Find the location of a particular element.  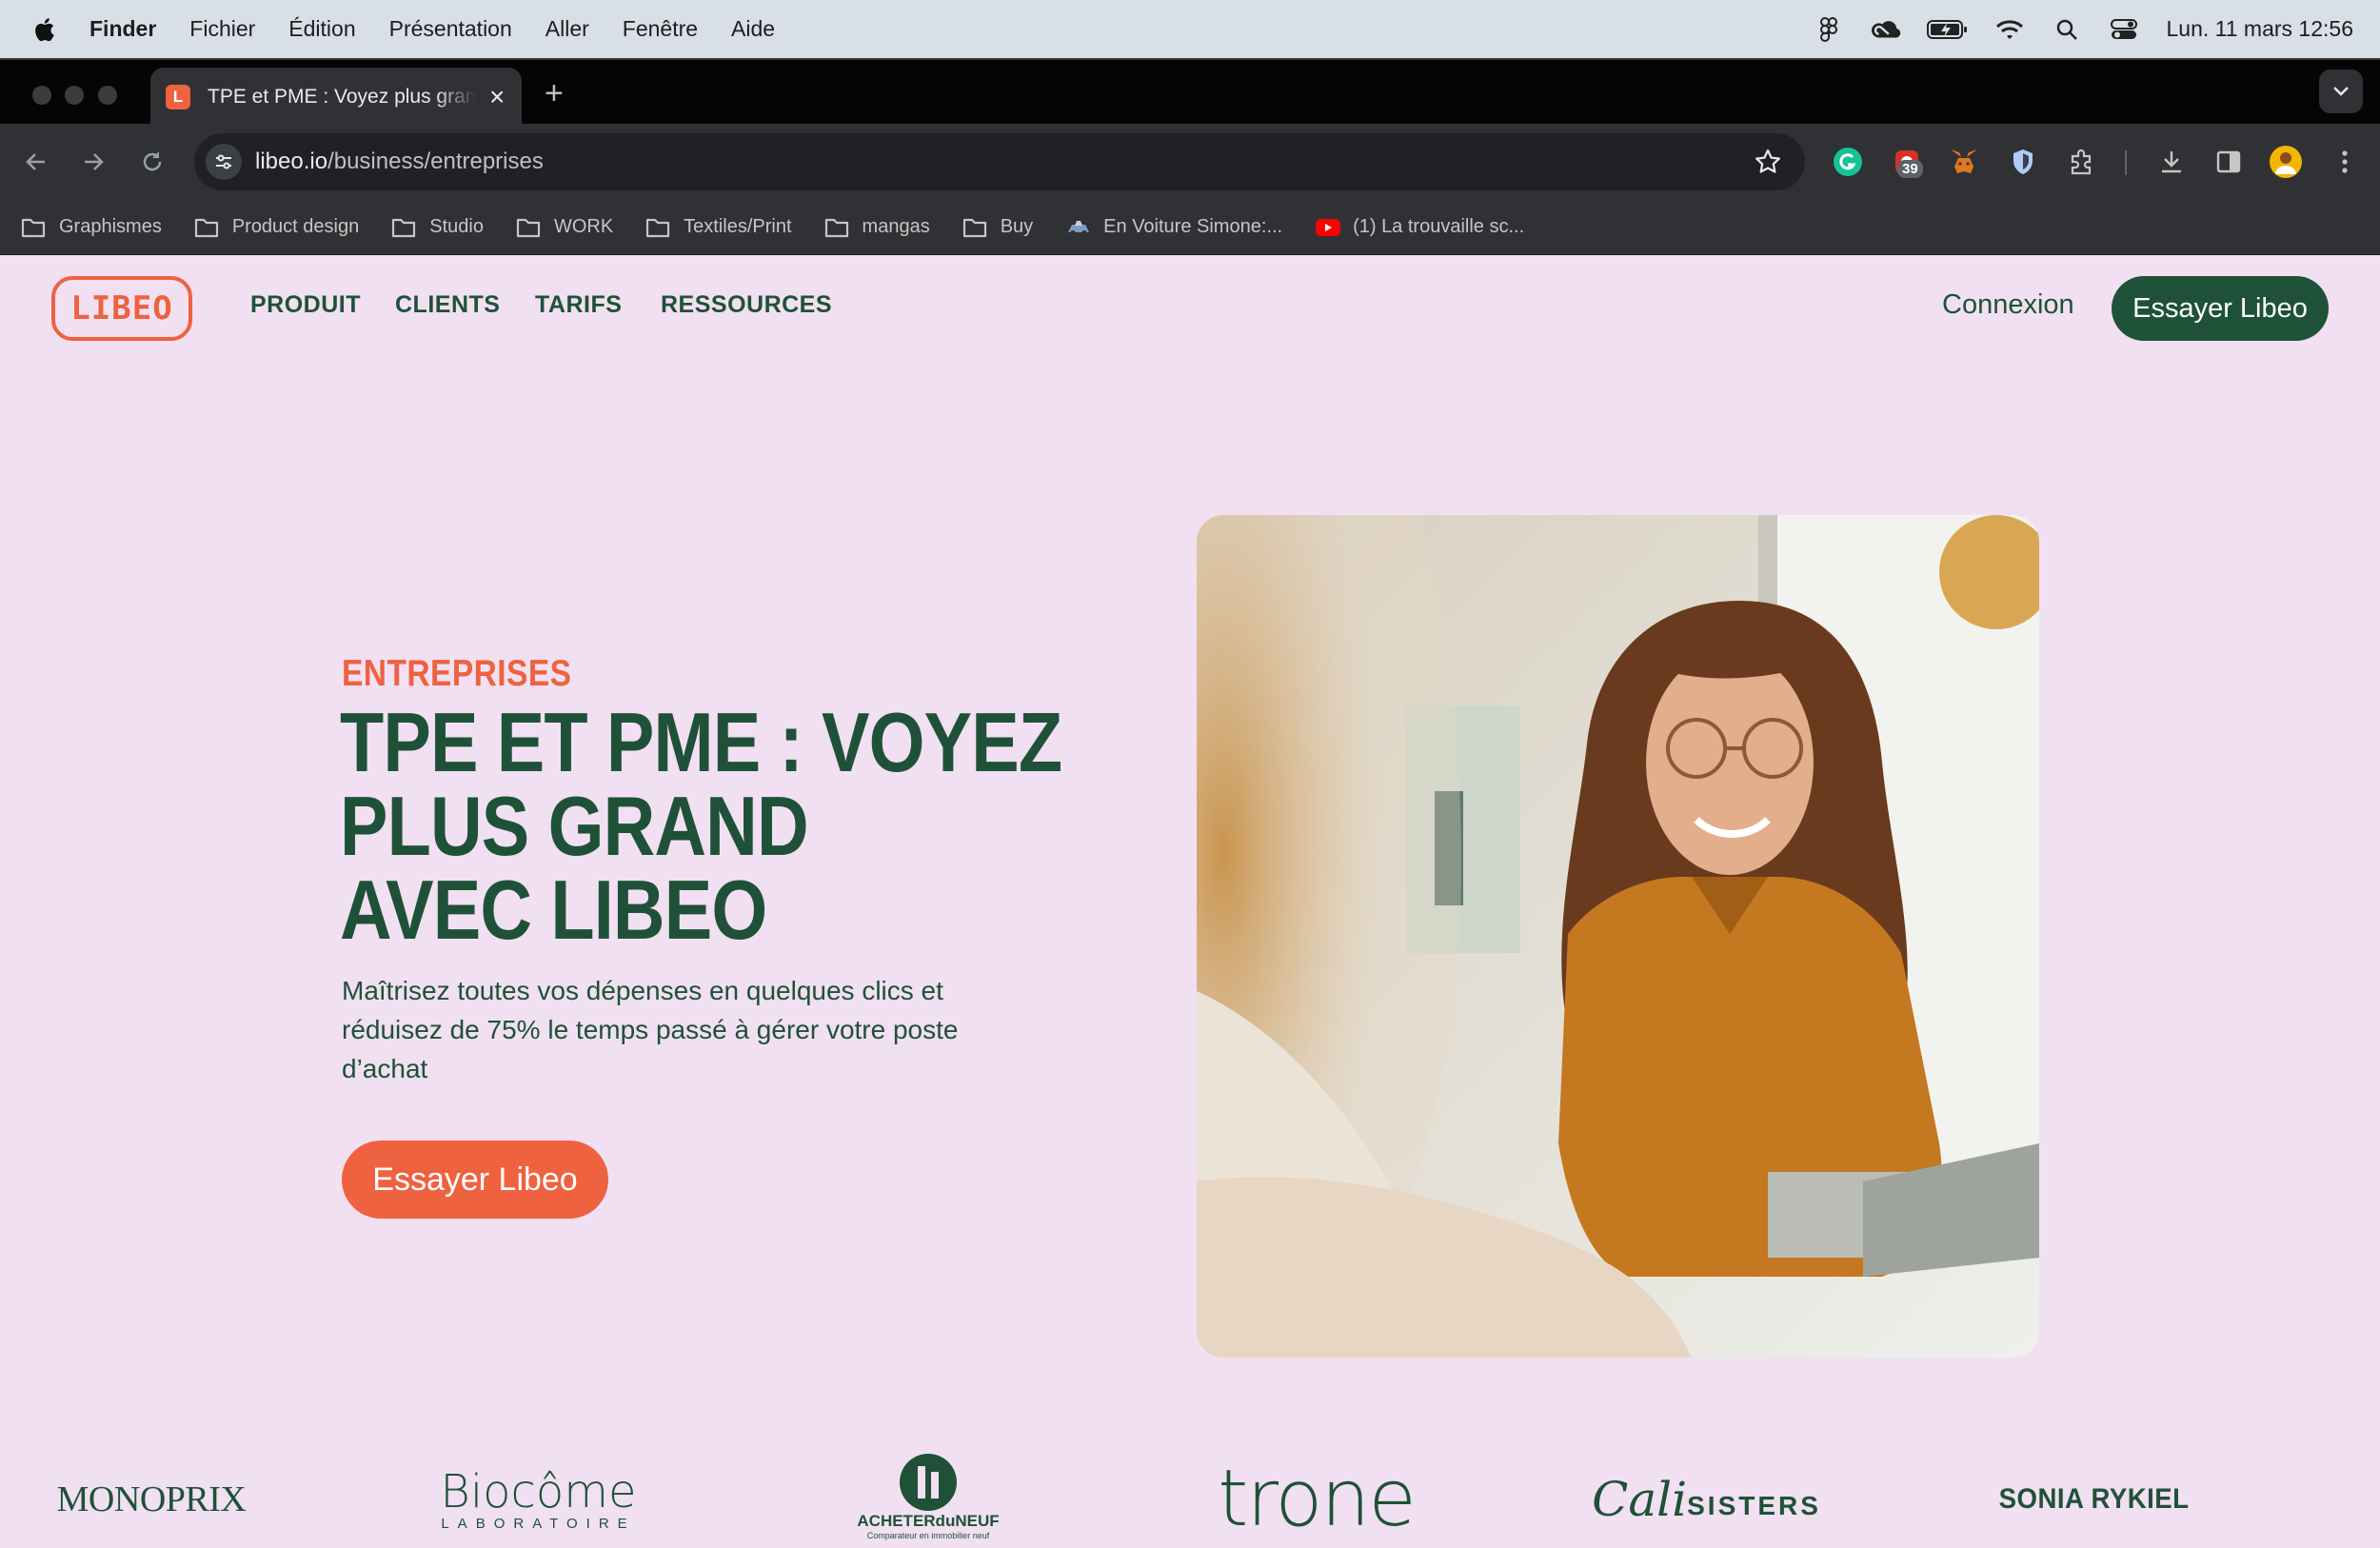

search-icon is located at coordinates (2067, 30).